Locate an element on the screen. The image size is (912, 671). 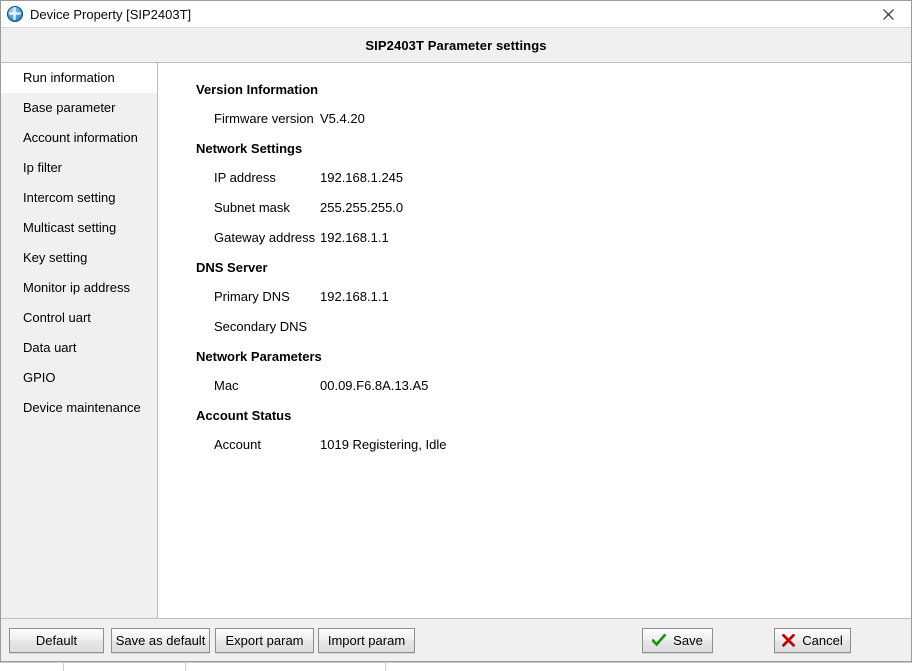
close-icon is located at coordinates (888, 14).